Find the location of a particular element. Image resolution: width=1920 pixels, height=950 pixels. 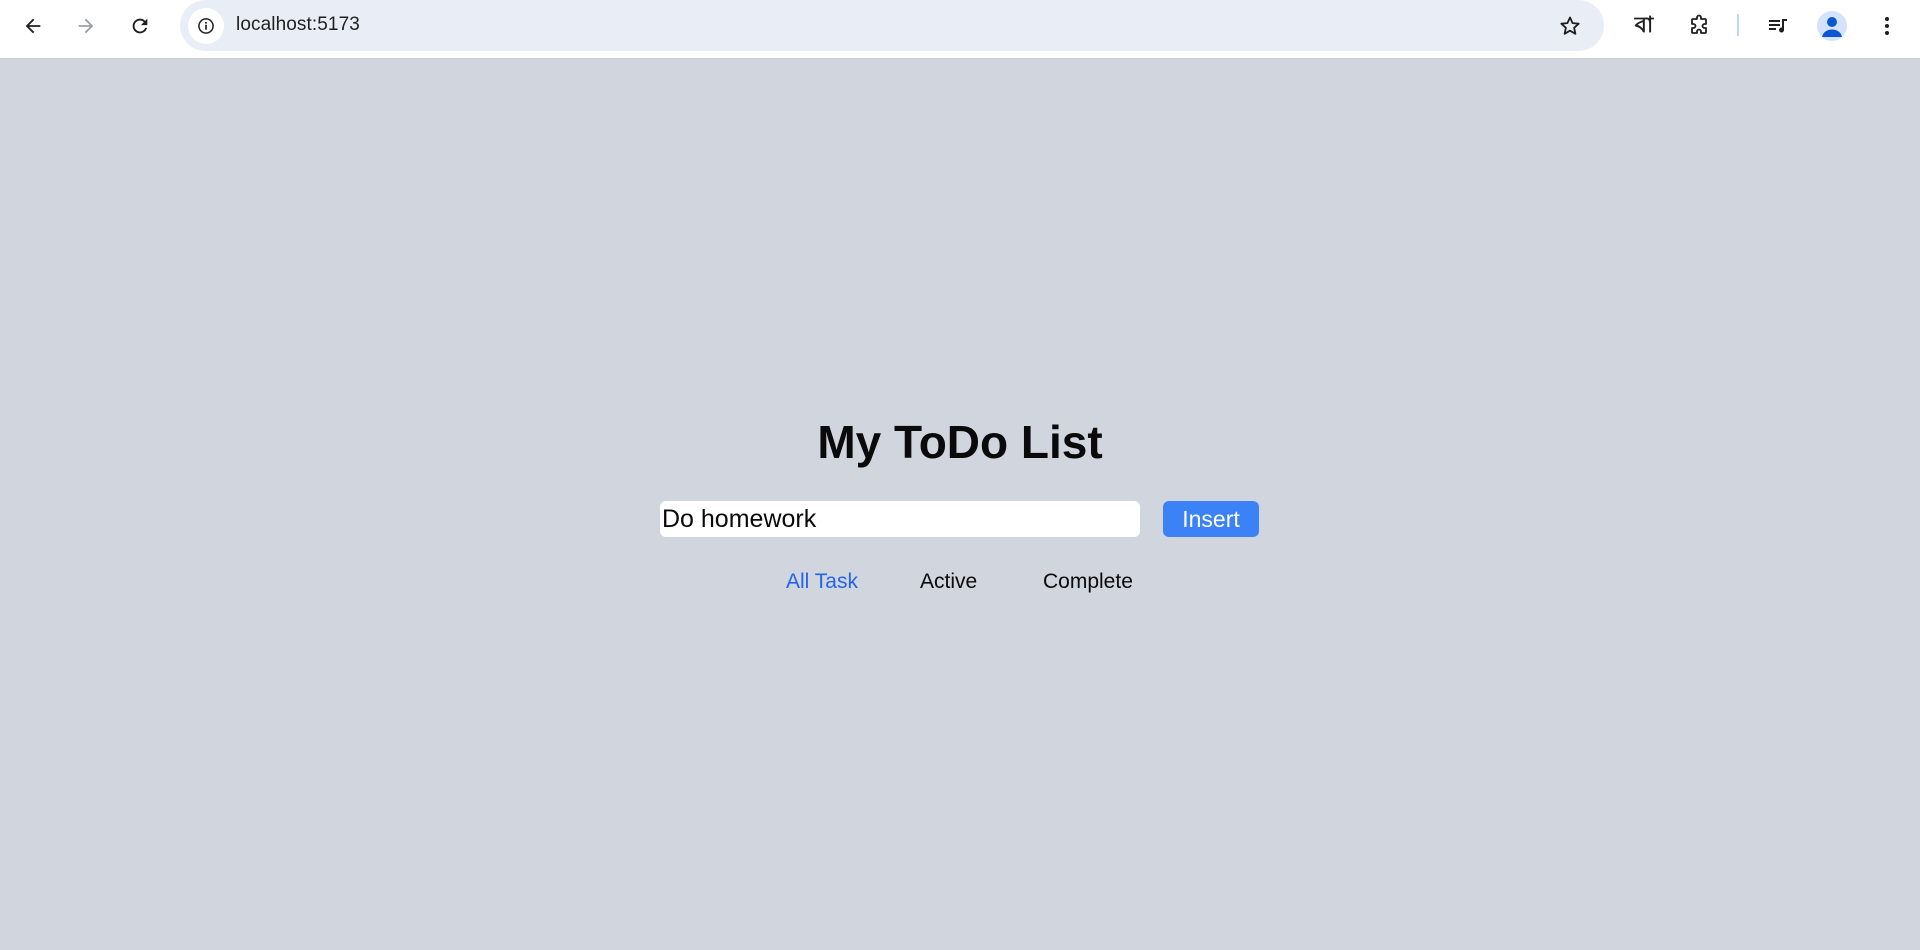

kebab-menu-icon is located at coordinates (1887, 26).